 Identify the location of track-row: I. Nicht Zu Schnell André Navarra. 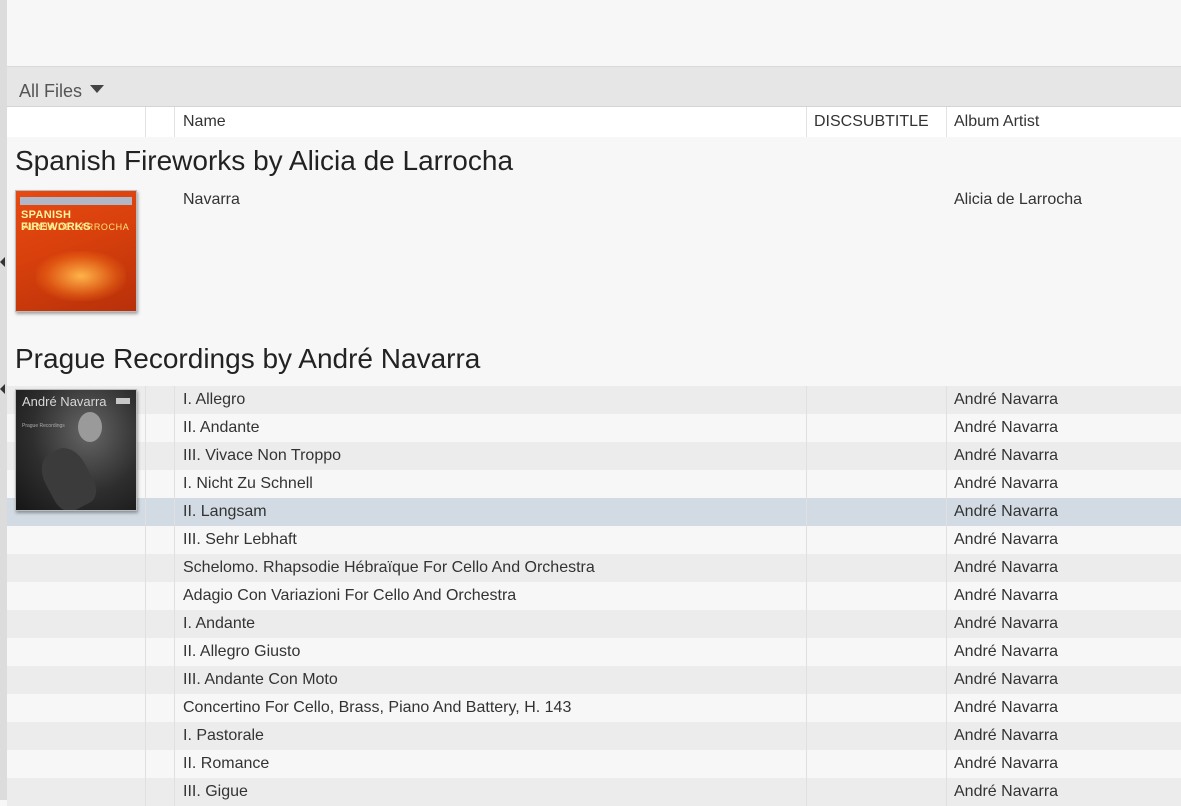
(594, 484).